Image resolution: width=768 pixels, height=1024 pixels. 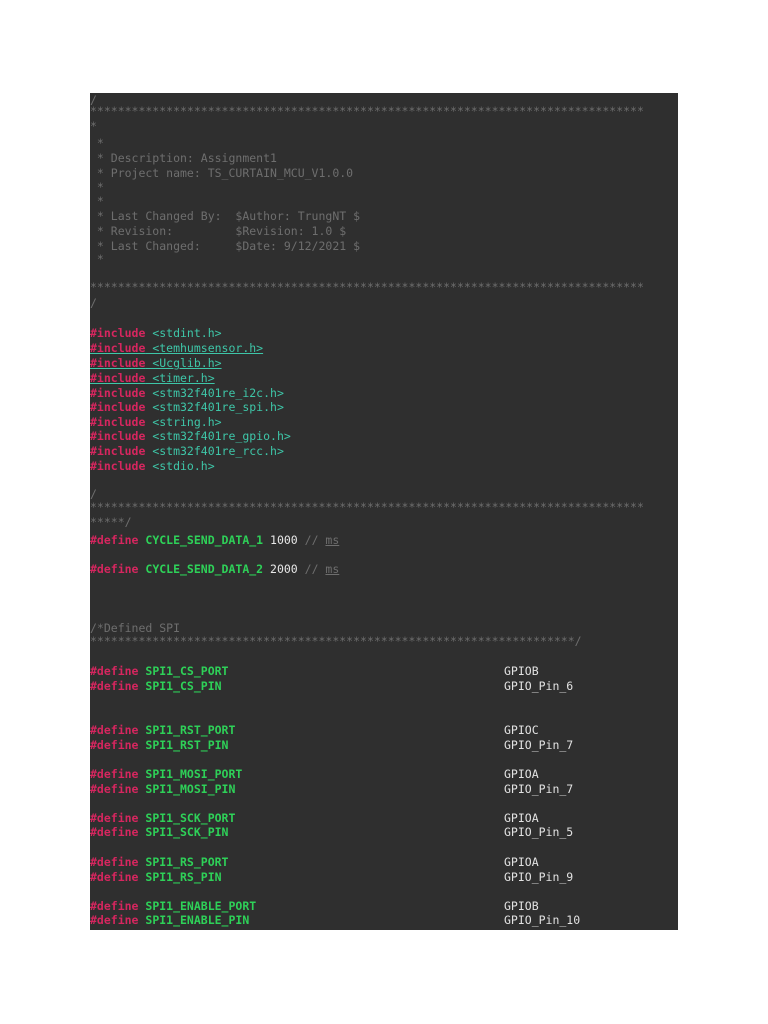 I want to click on include-line: #include <stdio.h>, so click(x=152, y=466).